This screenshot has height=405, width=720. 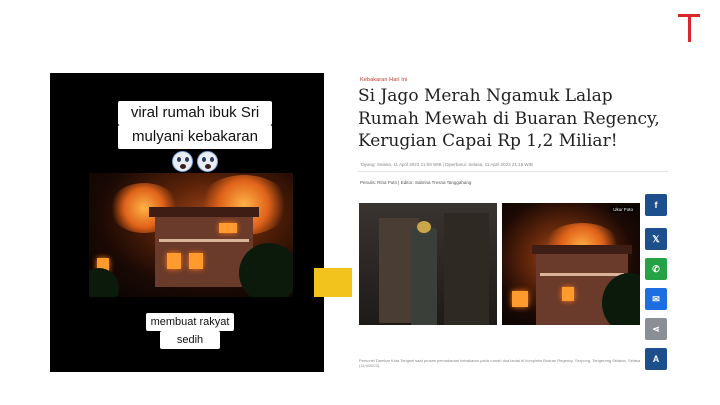 What do you see at coordinates (689, 28) in the screenshot?
I see `brand-logo` at bounding box center [689, 28].